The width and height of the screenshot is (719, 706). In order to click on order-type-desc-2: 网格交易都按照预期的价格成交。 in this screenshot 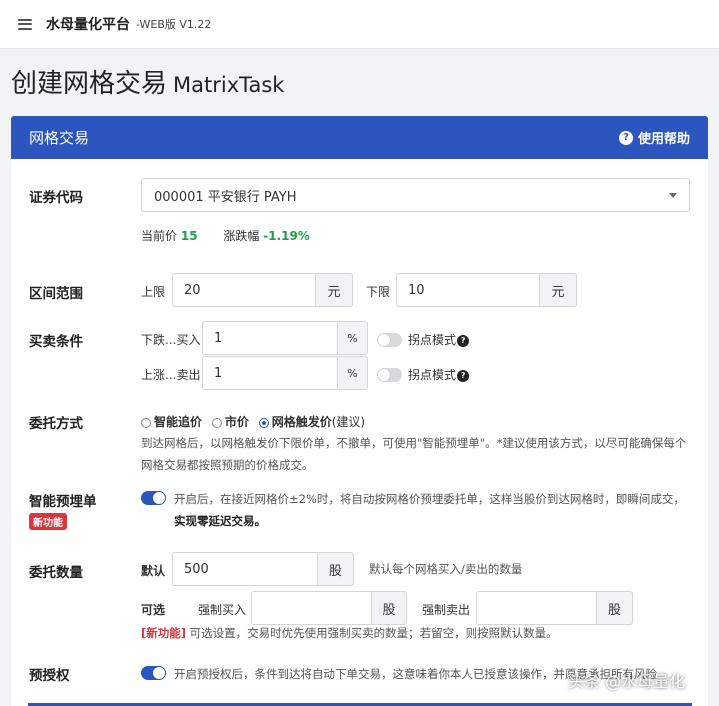, I will do `click(227, 465)`.